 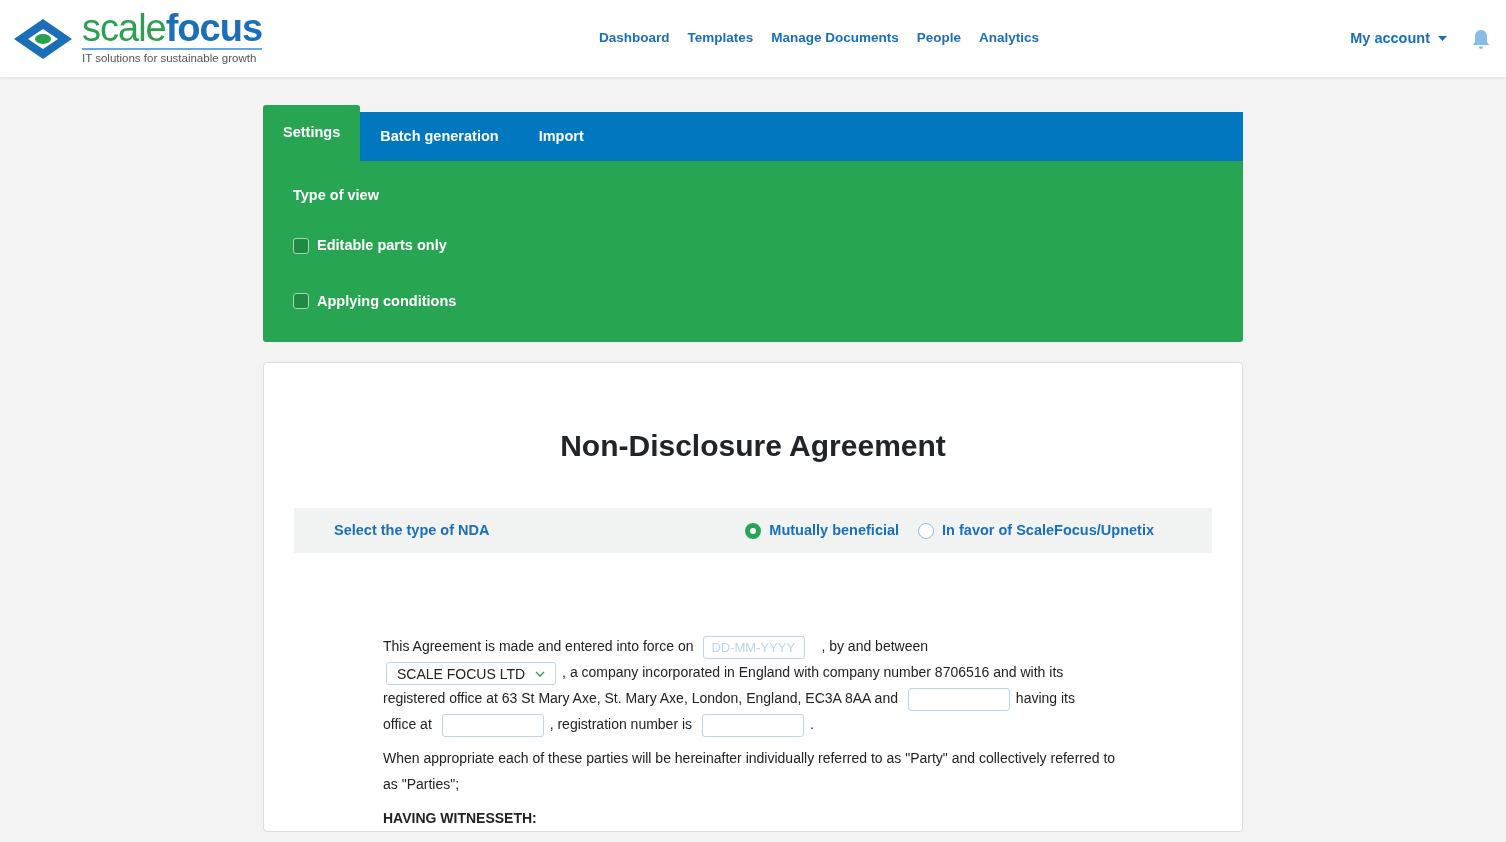 I want to click on agreement-text: , by and between, so click(x=875, y=646).